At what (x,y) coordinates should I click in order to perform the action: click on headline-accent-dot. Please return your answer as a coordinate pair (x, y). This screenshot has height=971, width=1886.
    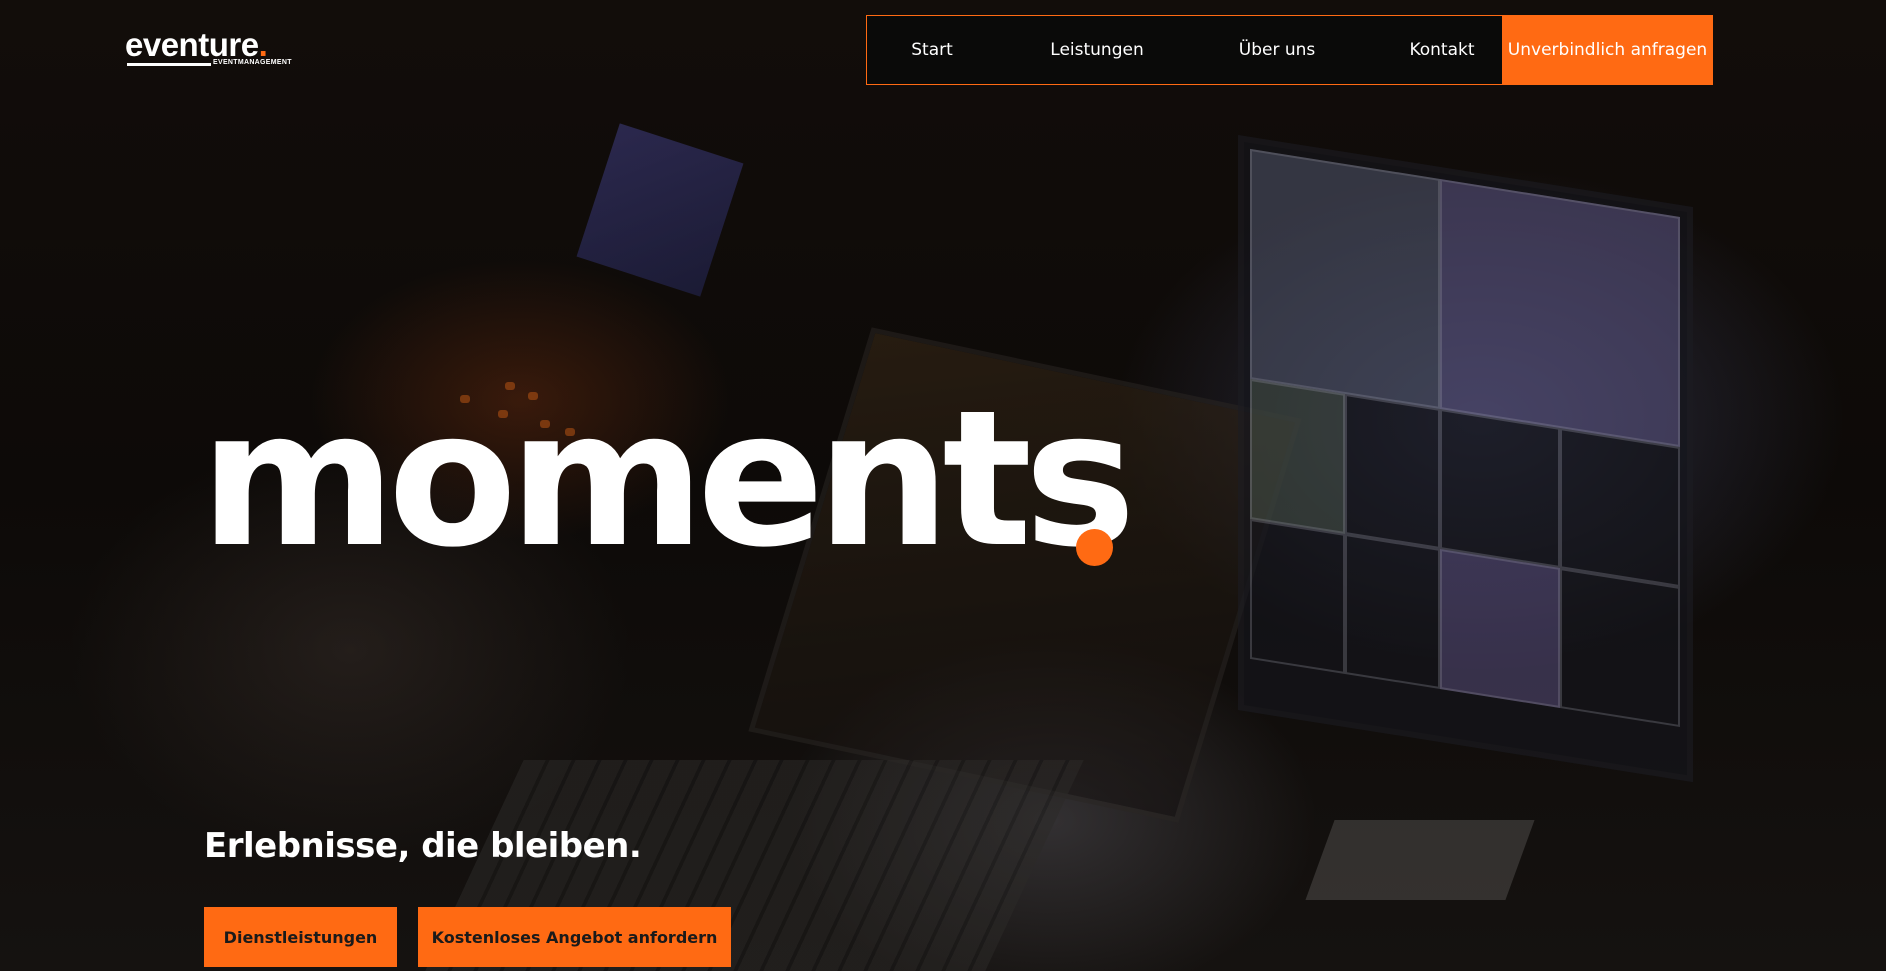
    Looking at the image, I should click on (1094, 547).